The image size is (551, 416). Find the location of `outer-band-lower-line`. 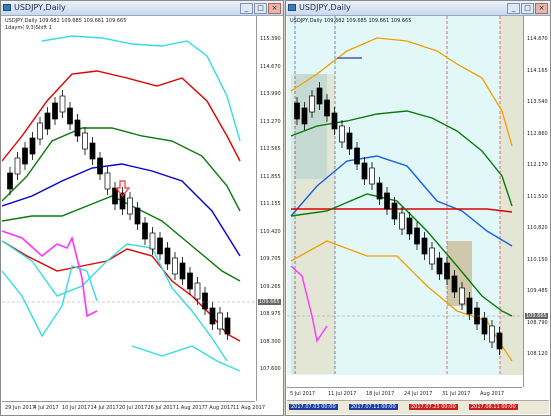

outer-band-lower-line is located at coordinates (115, 301).